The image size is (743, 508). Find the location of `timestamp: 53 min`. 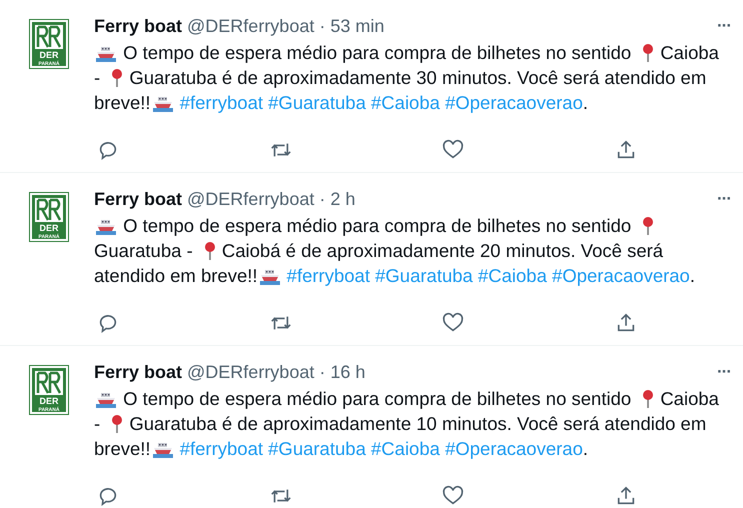

timestamp: 53 min is located at coordinates (357, 26).